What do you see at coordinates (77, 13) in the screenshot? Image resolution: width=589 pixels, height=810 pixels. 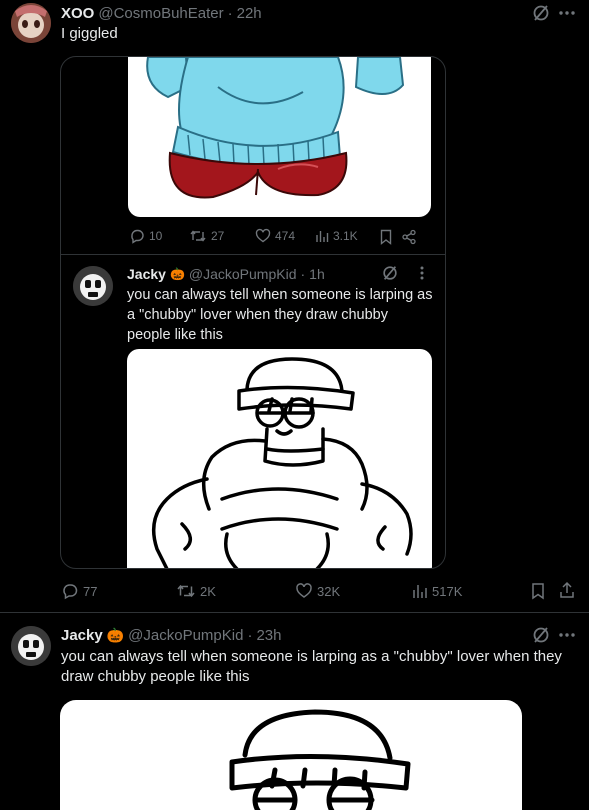 I see `display-name: XOO` at bounding box center [77, 13].